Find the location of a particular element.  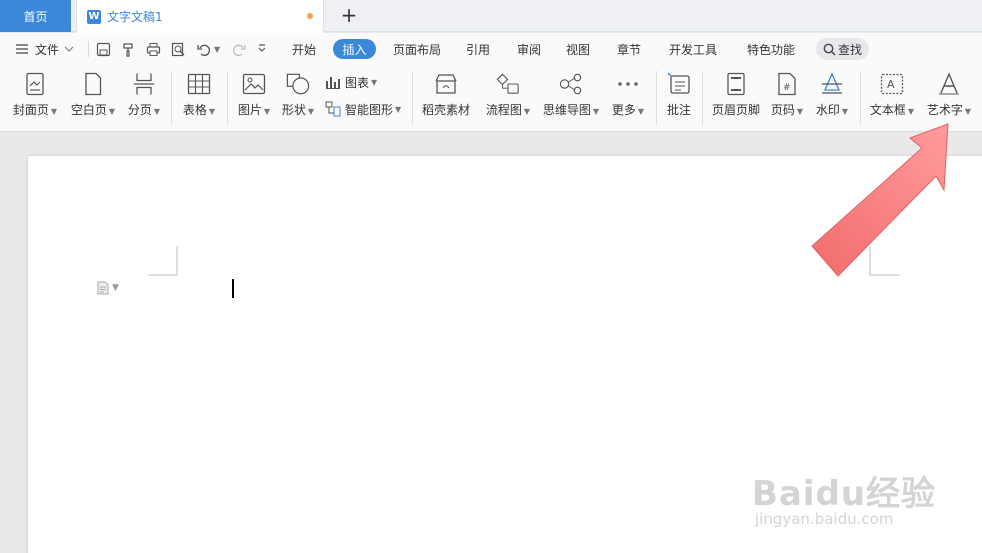

redo-button is located at coordinates (238, 49).